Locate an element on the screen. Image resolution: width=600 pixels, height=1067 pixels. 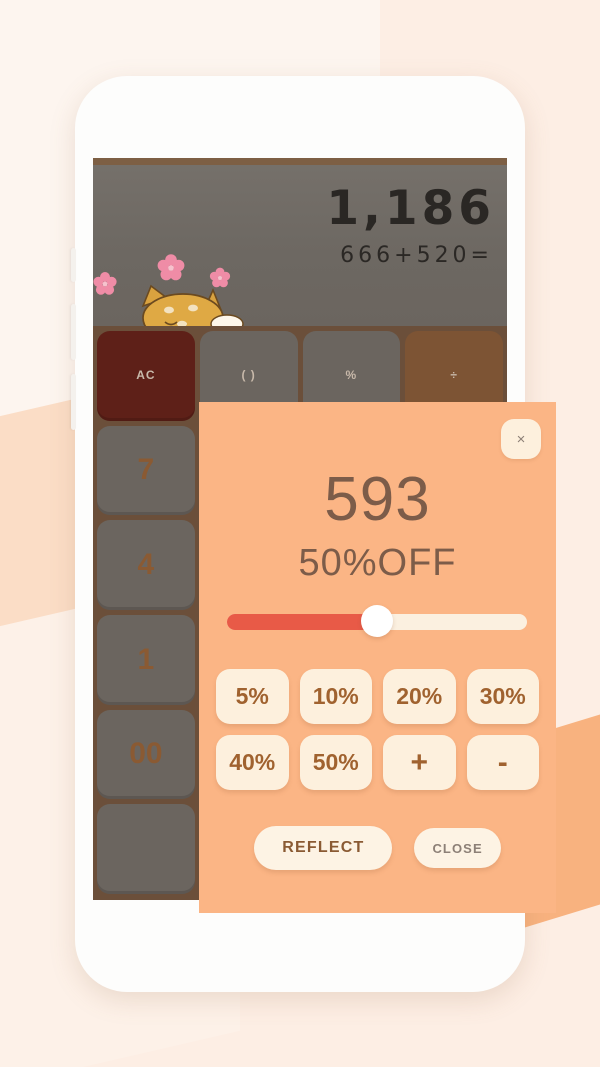
key-1: 1 is located at coordinates (146, 659).